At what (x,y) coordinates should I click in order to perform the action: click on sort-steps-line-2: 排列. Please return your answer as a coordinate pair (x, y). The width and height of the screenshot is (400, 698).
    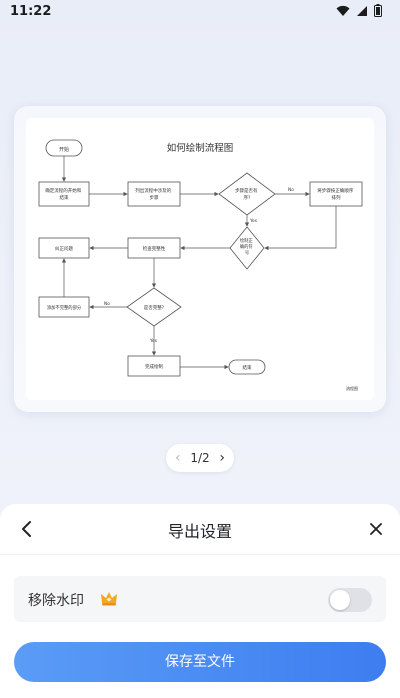
    Looking at the image, I should click on (336, 197).